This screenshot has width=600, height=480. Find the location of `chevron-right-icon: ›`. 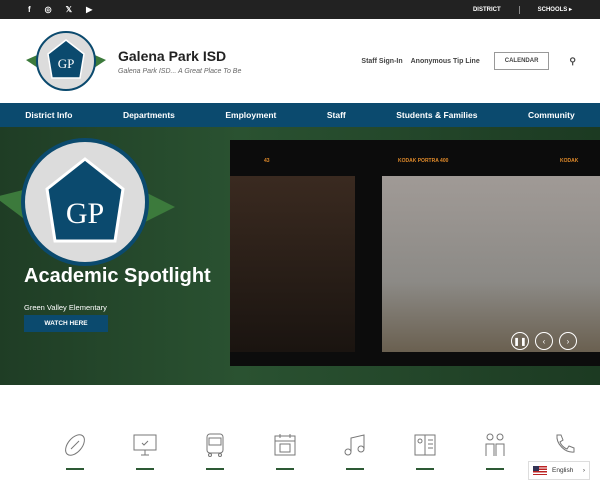

chevron-right-icon: › is located at coordinates (583, 470).